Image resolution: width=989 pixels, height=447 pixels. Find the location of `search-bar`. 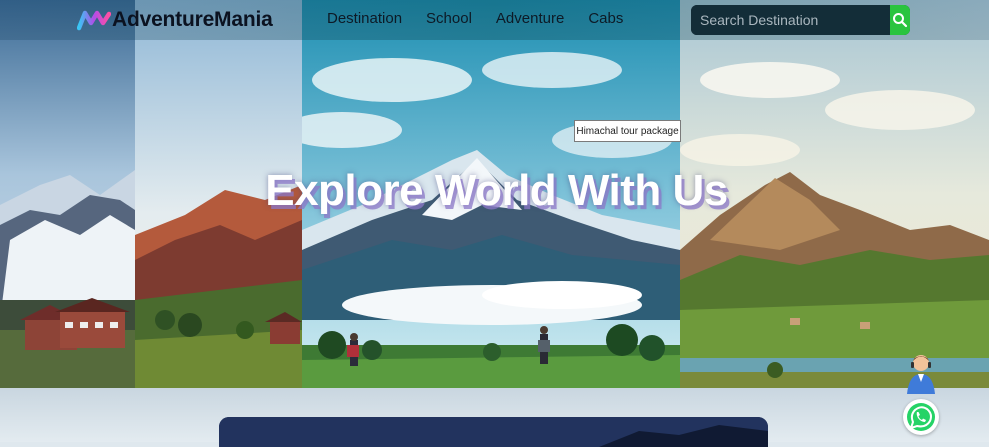

search-bar is located at coordinates (800, 20).